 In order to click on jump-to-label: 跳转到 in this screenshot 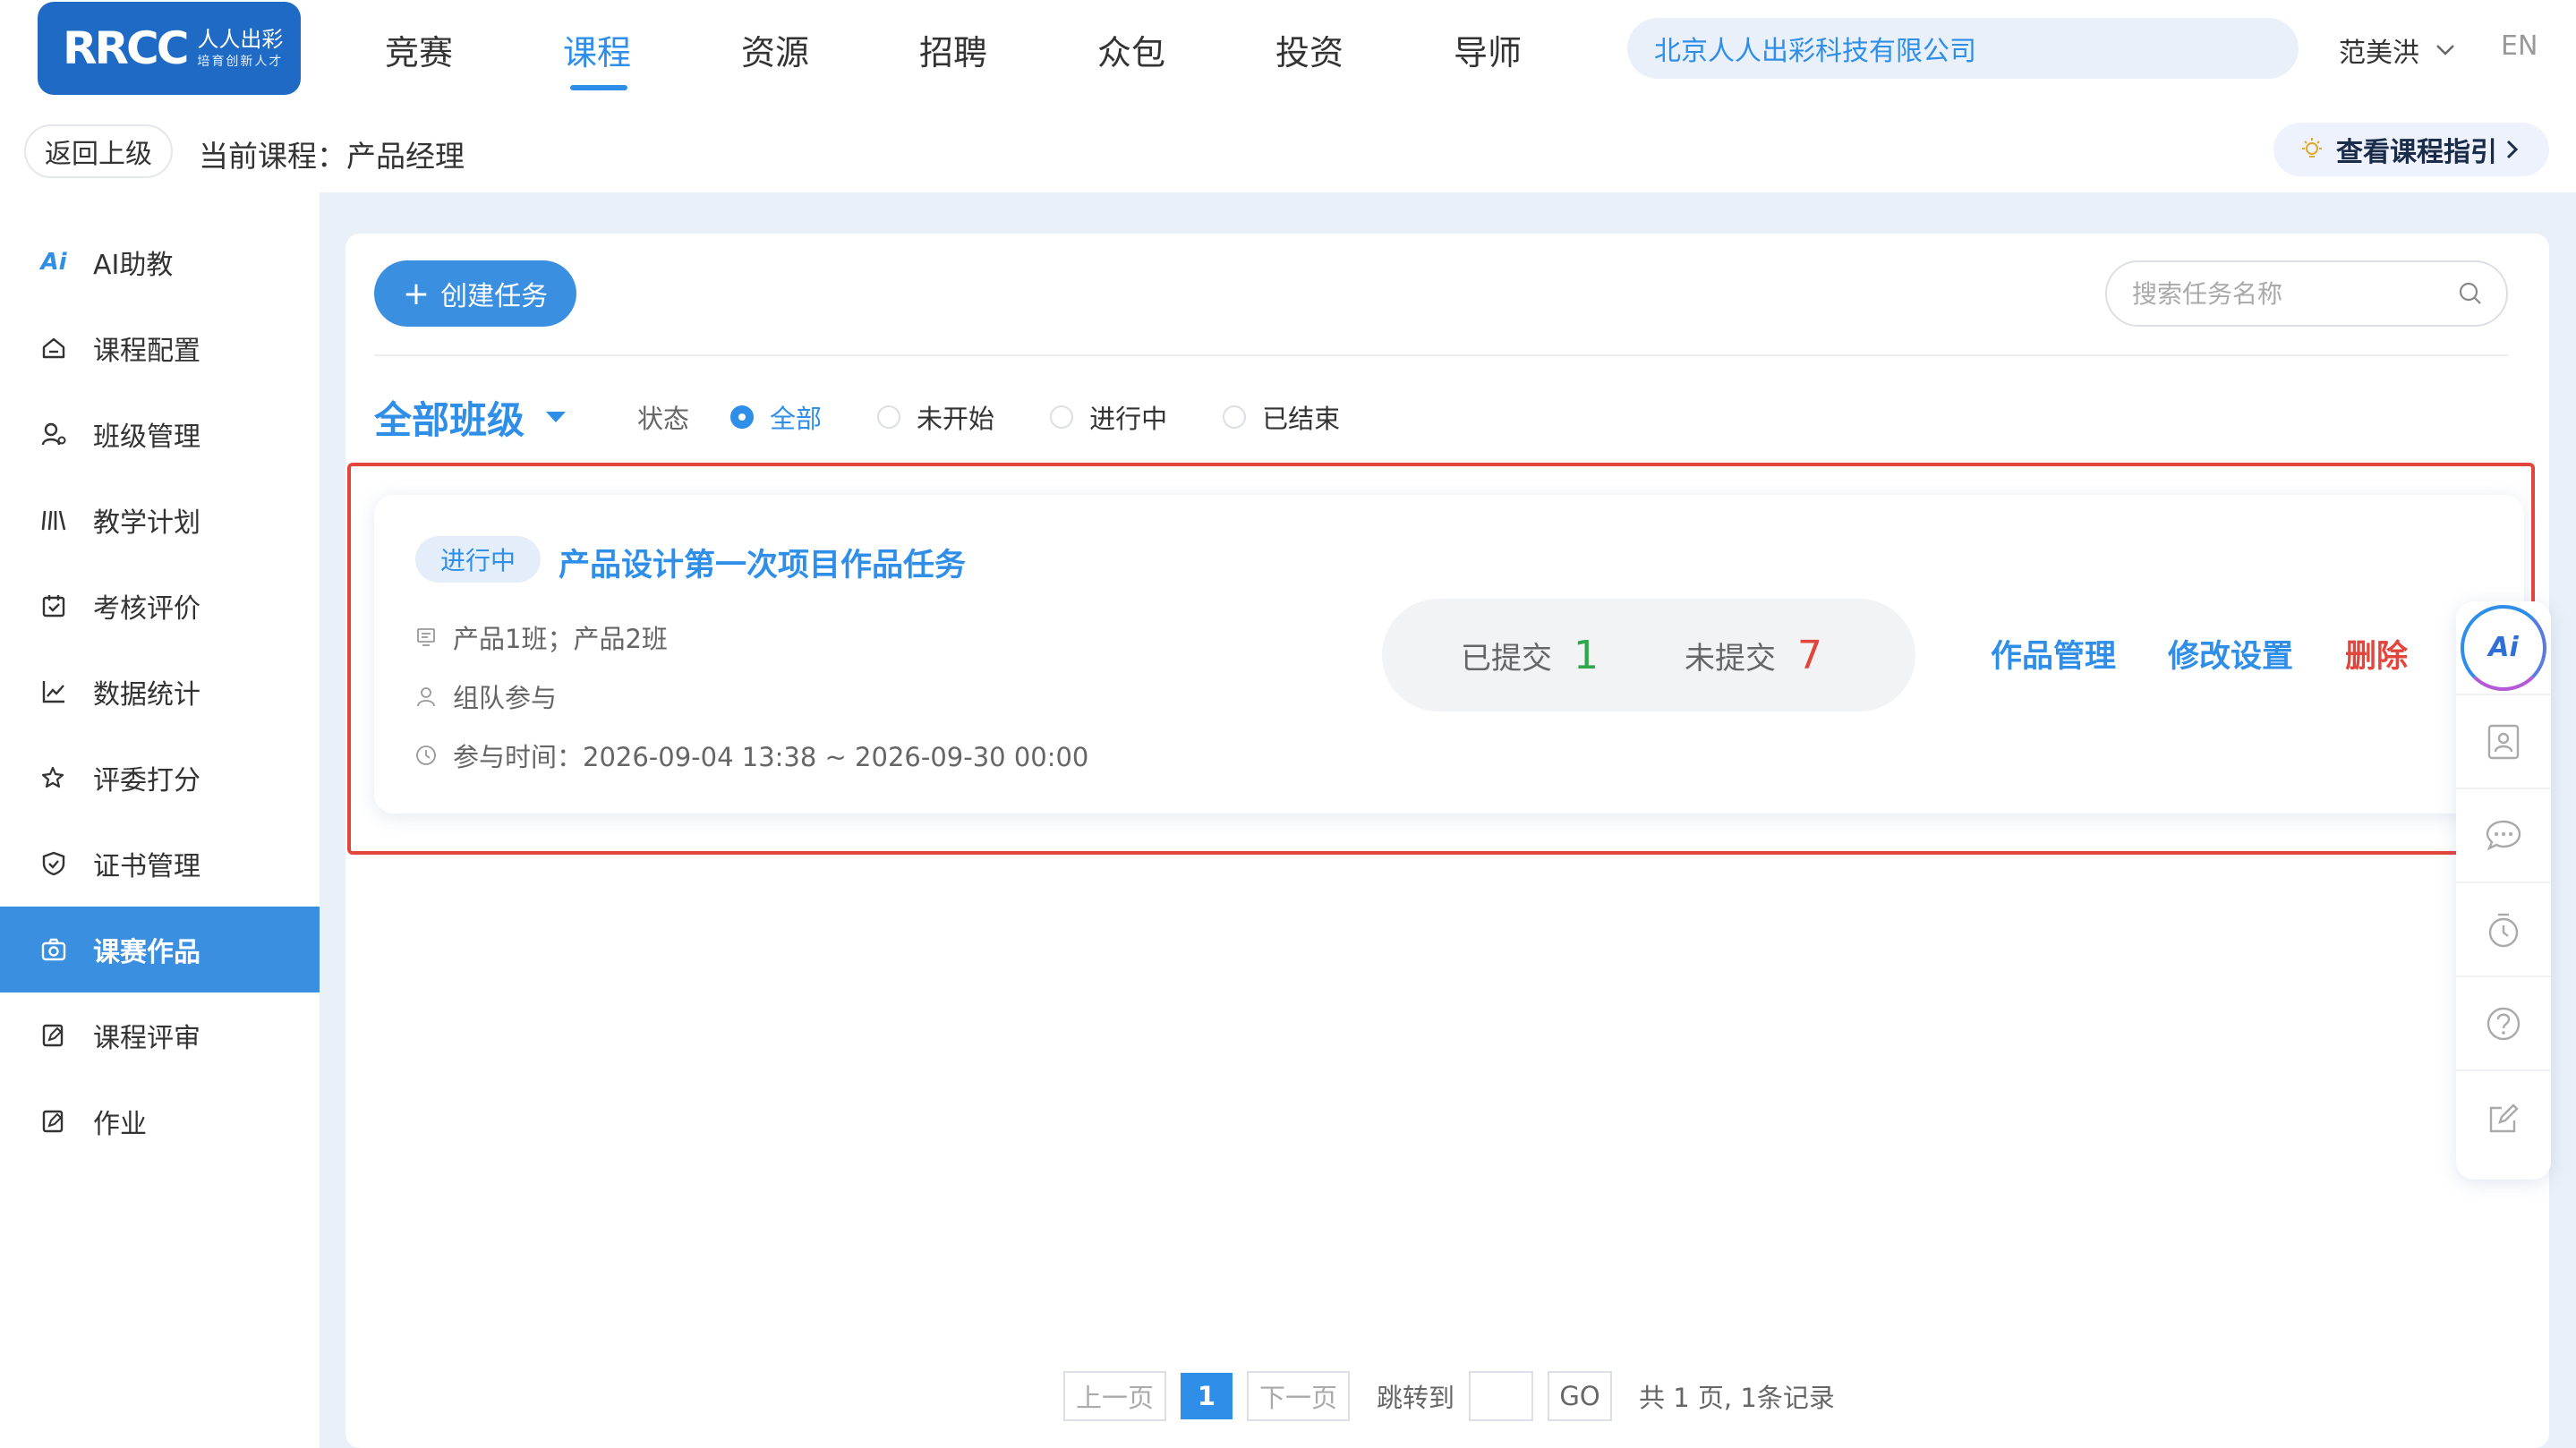, I will do `click(1416, 1398)`.